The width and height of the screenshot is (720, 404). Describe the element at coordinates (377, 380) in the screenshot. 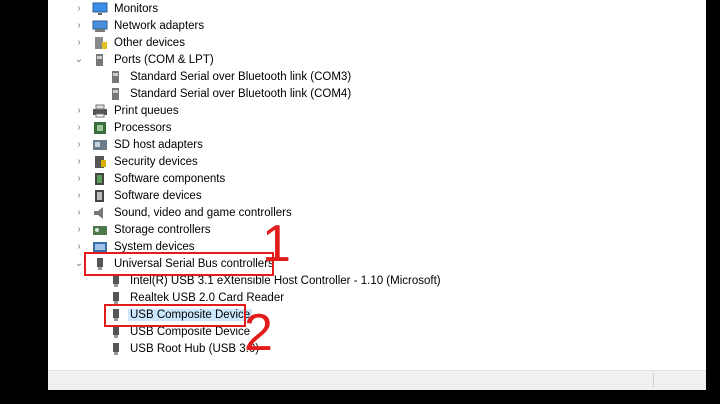

I see `horizontal-scrollbar` at that location.